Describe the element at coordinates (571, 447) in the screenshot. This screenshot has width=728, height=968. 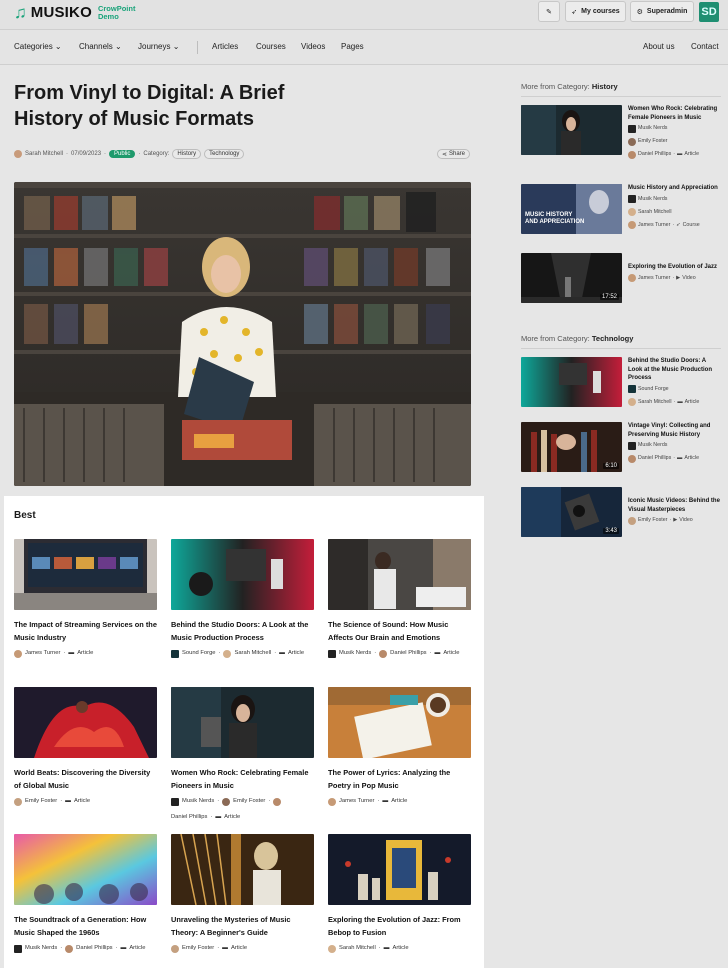
I see `item-thumbnail: 6:10` at that location.